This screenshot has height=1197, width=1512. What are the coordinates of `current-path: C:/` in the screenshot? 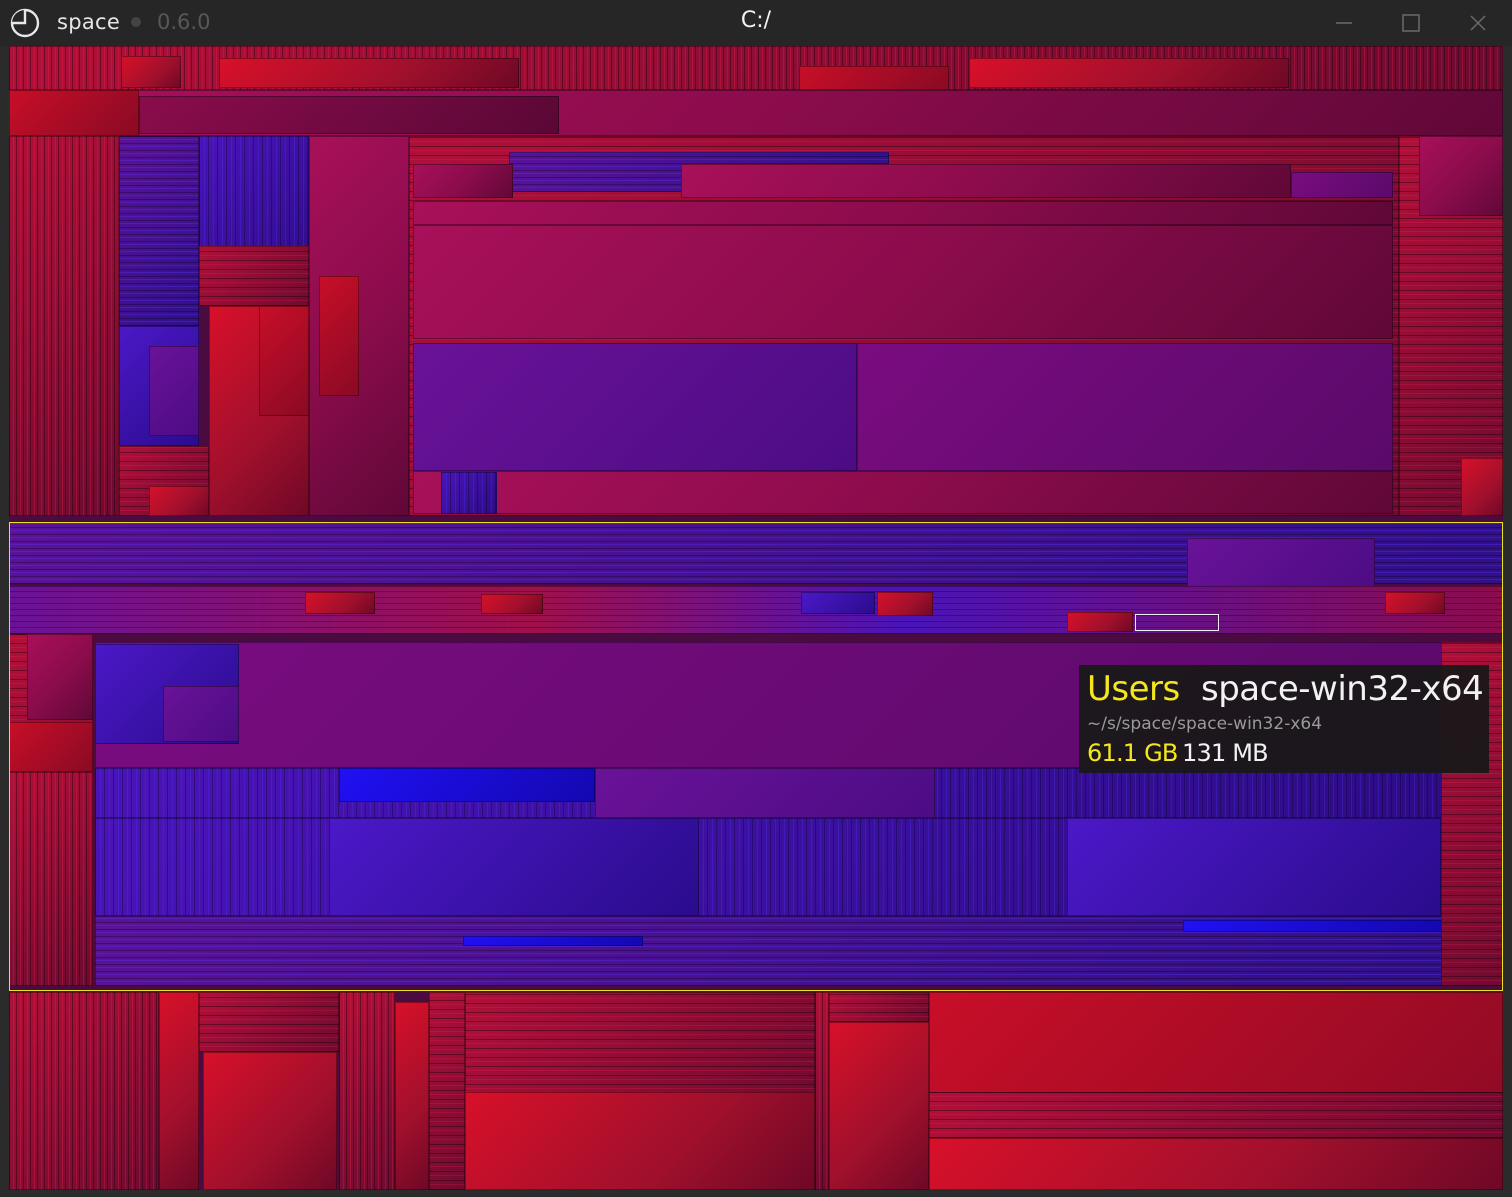 It's located at (756, 20).